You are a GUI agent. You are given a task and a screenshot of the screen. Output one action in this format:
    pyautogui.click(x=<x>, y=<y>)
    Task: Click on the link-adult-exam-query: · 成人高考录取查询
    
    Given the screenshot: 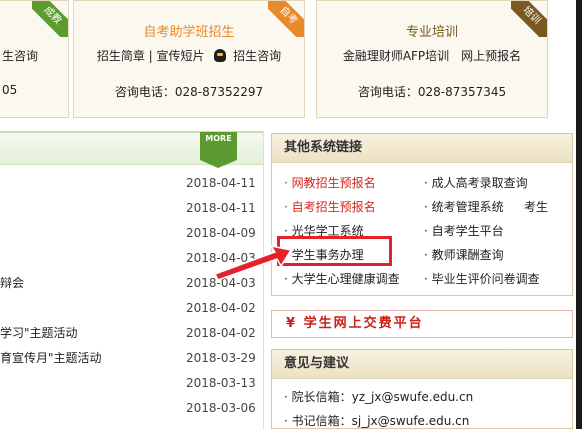 What is the action you would take?
    pyautogui.click(x=476, y=183)
    